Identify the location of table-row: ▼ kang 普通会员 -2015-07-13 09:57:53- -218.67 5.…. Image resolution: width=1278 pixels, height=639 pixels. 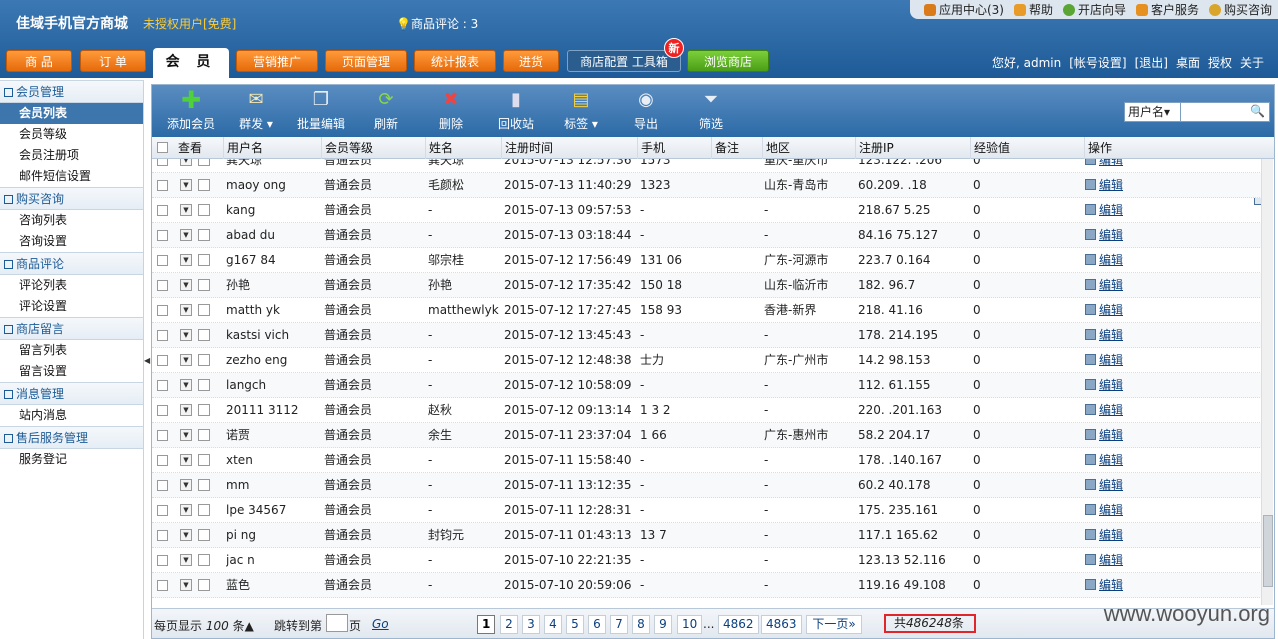
(707, 210).